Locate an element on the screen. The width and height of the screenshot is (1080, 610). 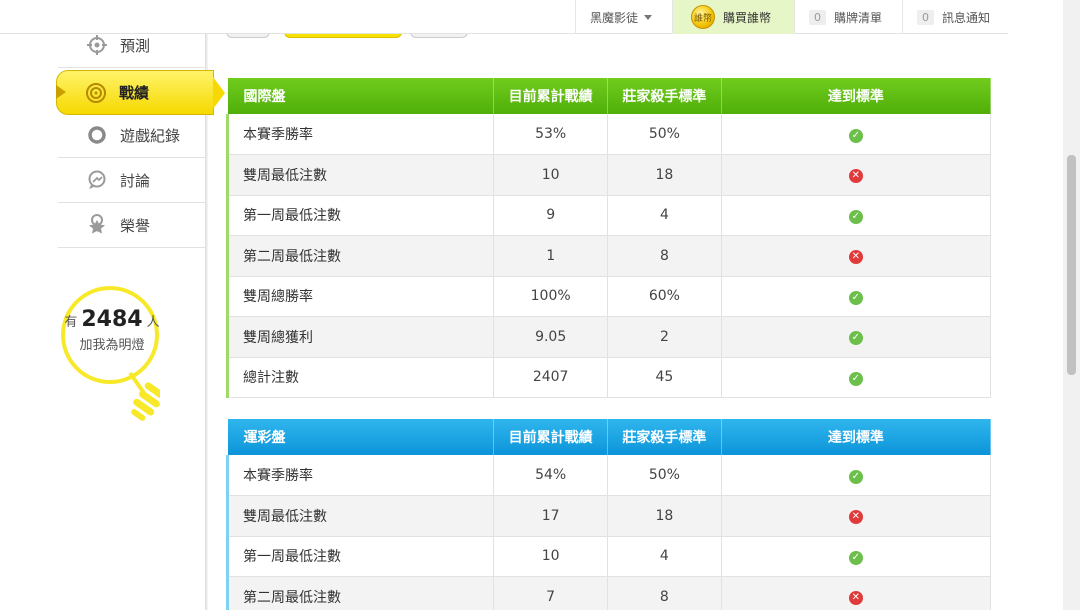
table-row: 第一周最低注數 9 4 ✓ is located at coordinates (608, 215).